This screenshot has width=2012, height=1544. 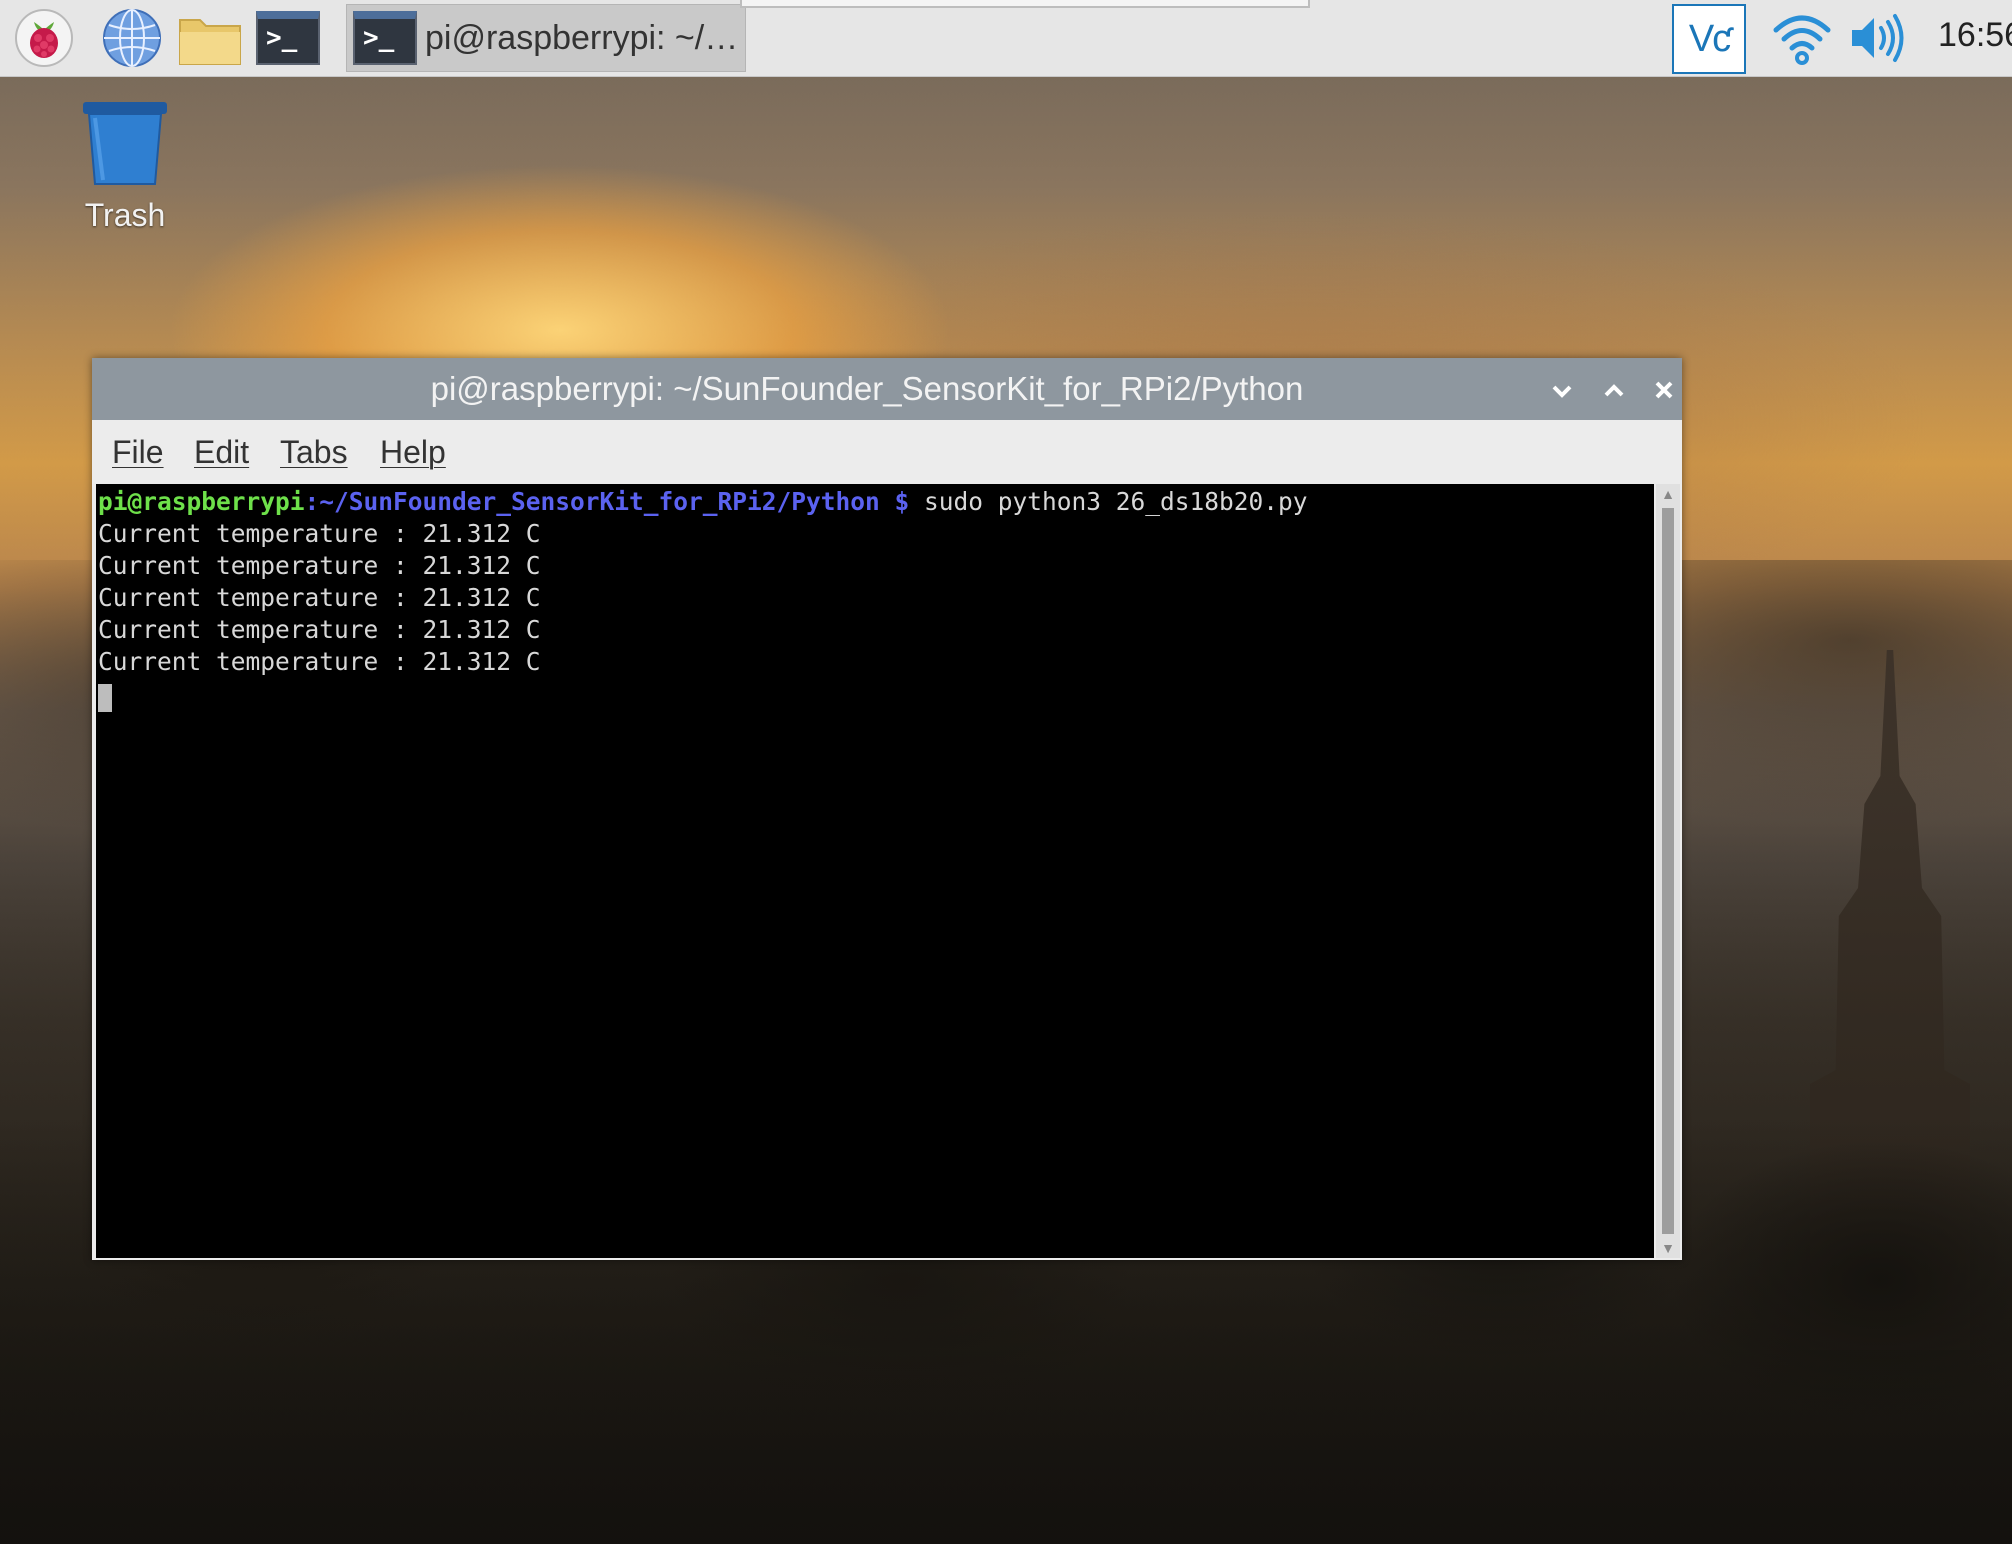 I want to click on menu-tabs: Tabs, so click(x=314, y=452).